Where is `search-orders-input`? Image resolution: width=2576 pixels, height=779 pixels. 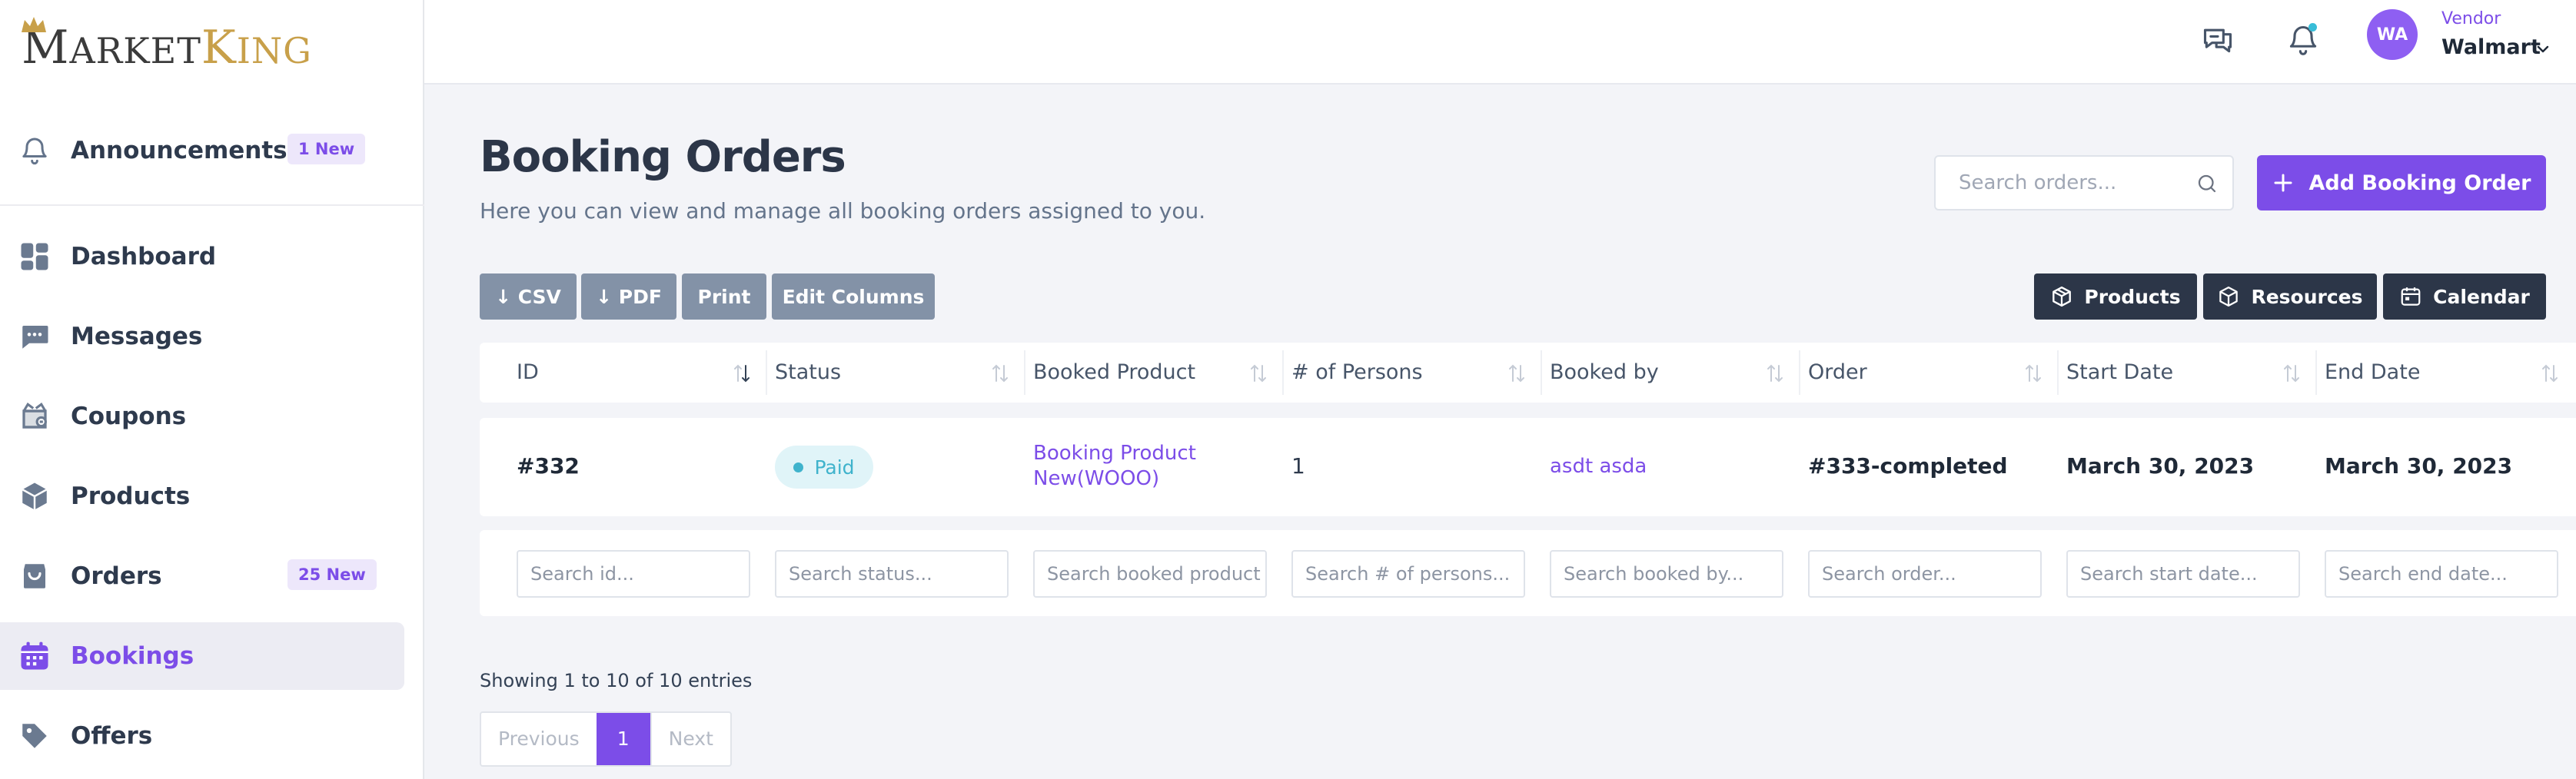
search-orders-input is located at coordinates (2062, 183).